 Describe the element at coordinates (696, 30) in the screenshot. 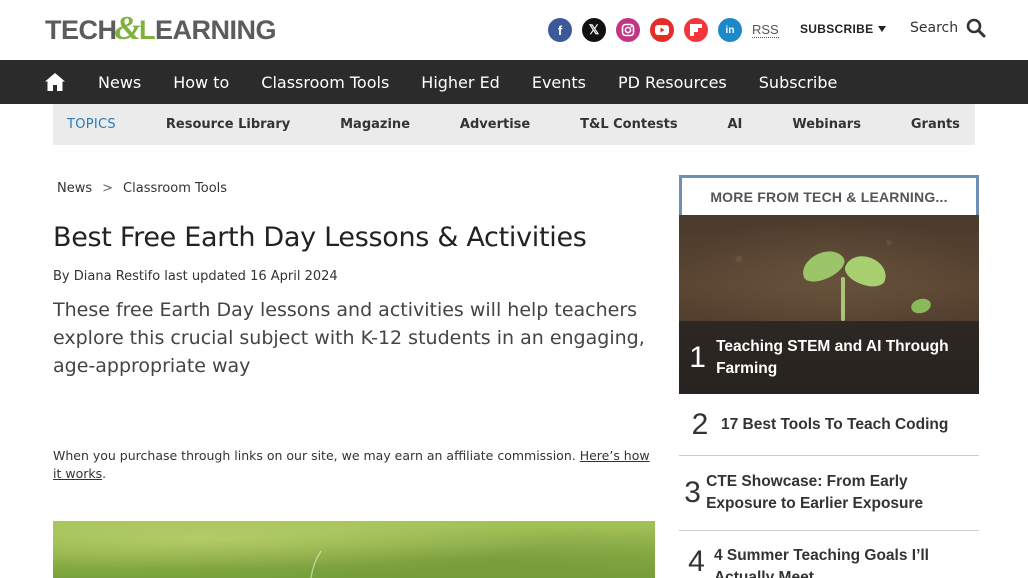

I see `flipboard-icon` at that location.